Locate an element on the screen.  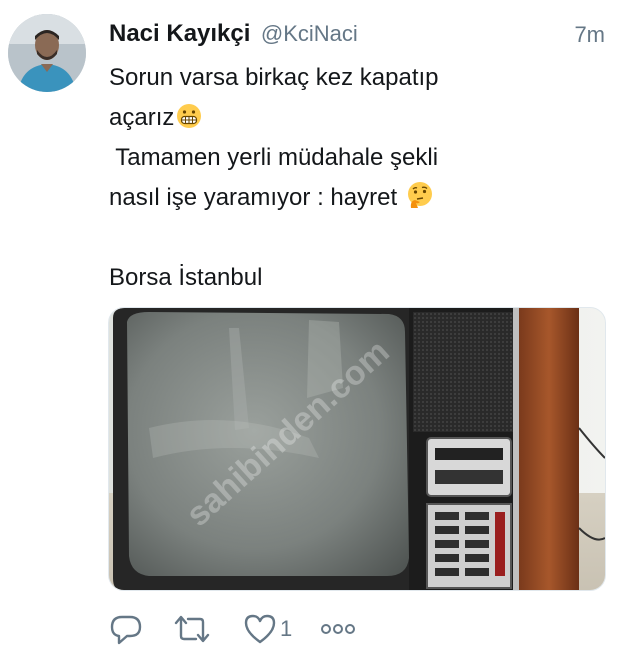
tweet-text-line: Sorun varsa birkaç kez kapatıp is located at coordinates (274, 77).